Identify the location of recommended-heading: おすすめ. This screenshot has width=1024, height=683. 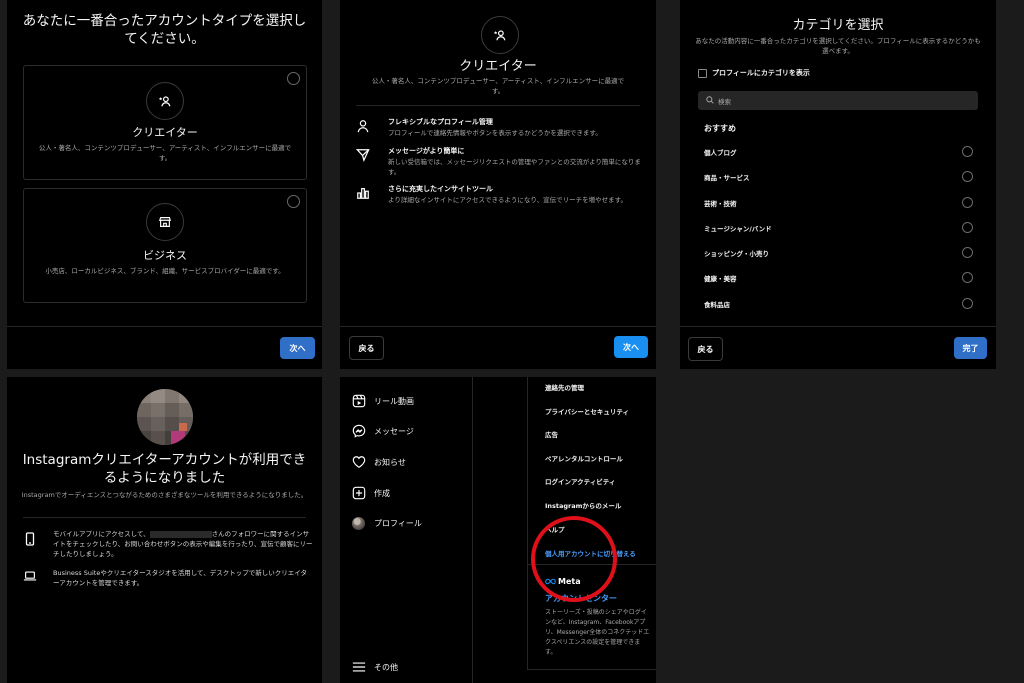
(720, 128).